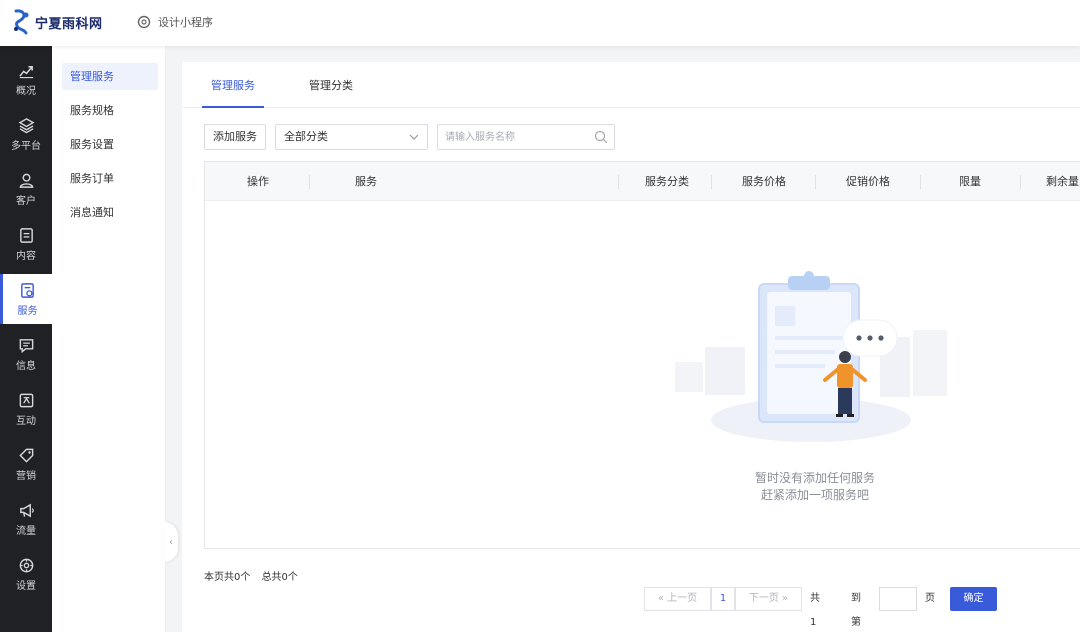  Describe the element at coordinates (26, 79) in the screenshot. I see `nav-item-overview: 概况` at that location.